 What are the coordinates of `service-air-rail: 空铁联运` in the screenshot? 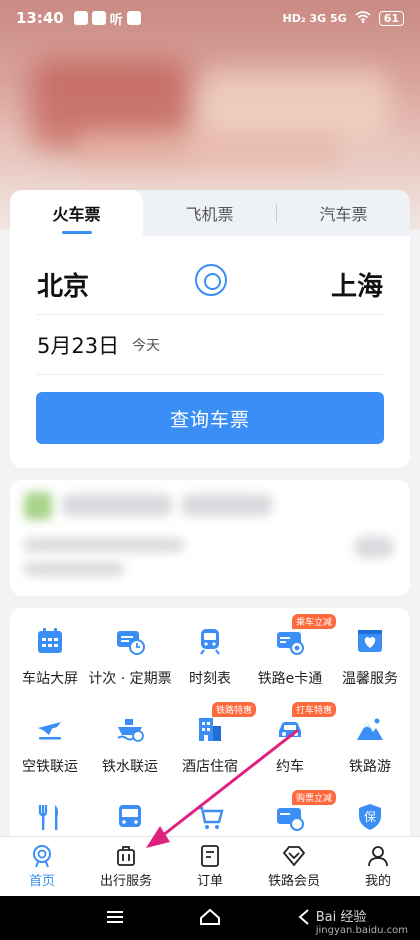 It's located at (50, 736).